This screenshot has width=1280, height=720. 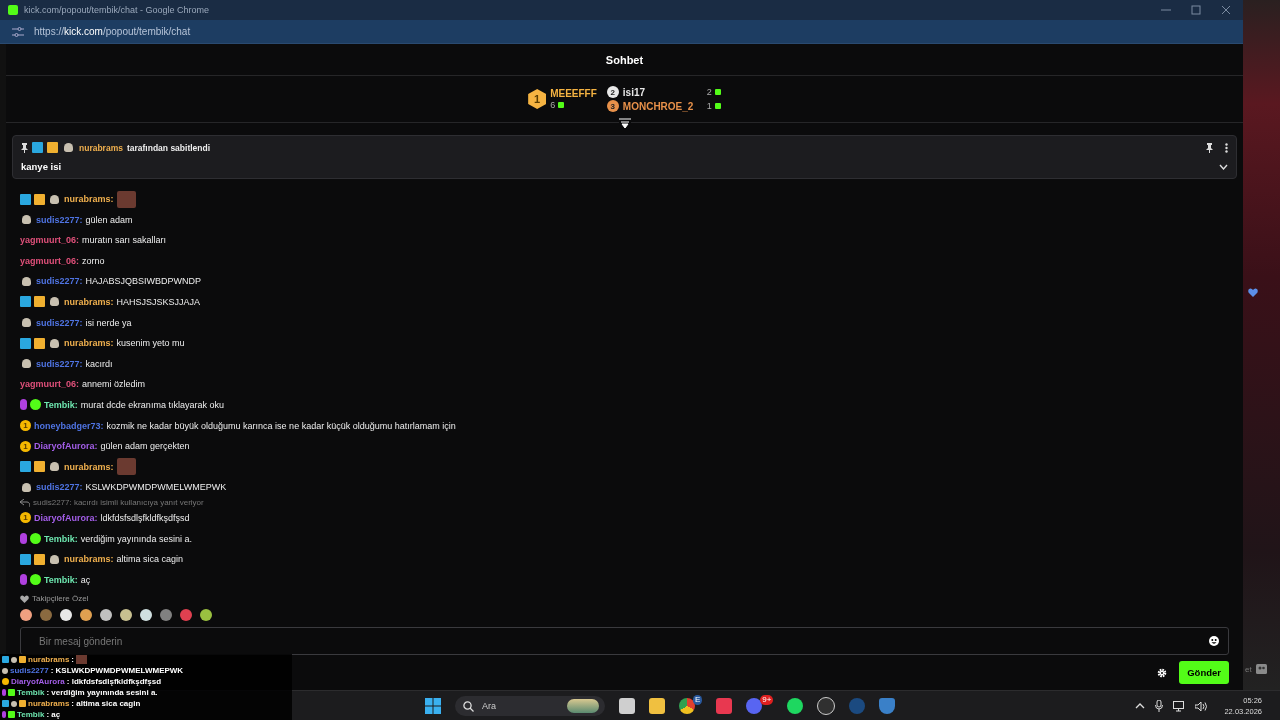 I want to click on chevron-up-icon, so click(x=1140, y=706).